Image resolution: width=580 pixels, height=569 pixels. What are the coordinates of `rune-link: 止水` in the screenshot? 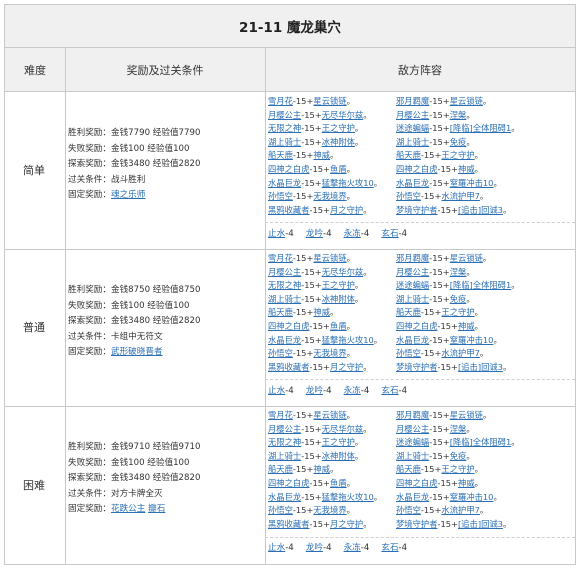 It's located at (276, 234).